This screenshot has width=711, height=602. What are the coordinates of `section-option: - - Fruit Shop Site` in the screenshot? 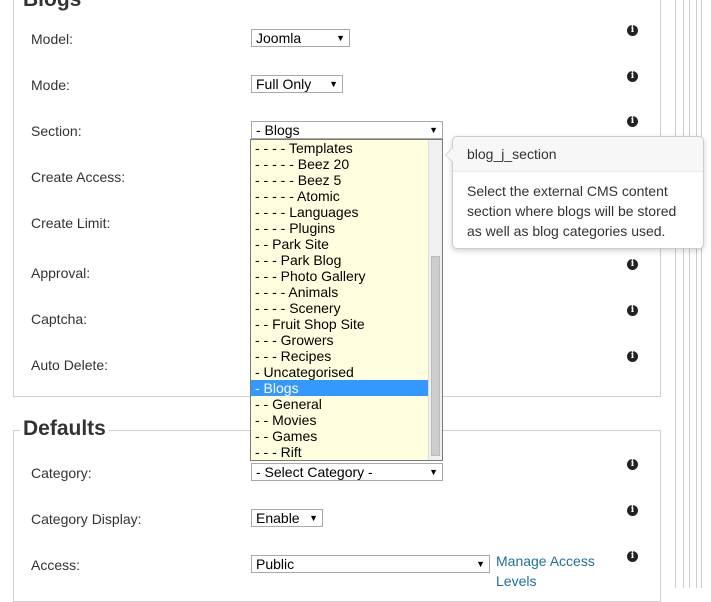 It's located at (340, 324).